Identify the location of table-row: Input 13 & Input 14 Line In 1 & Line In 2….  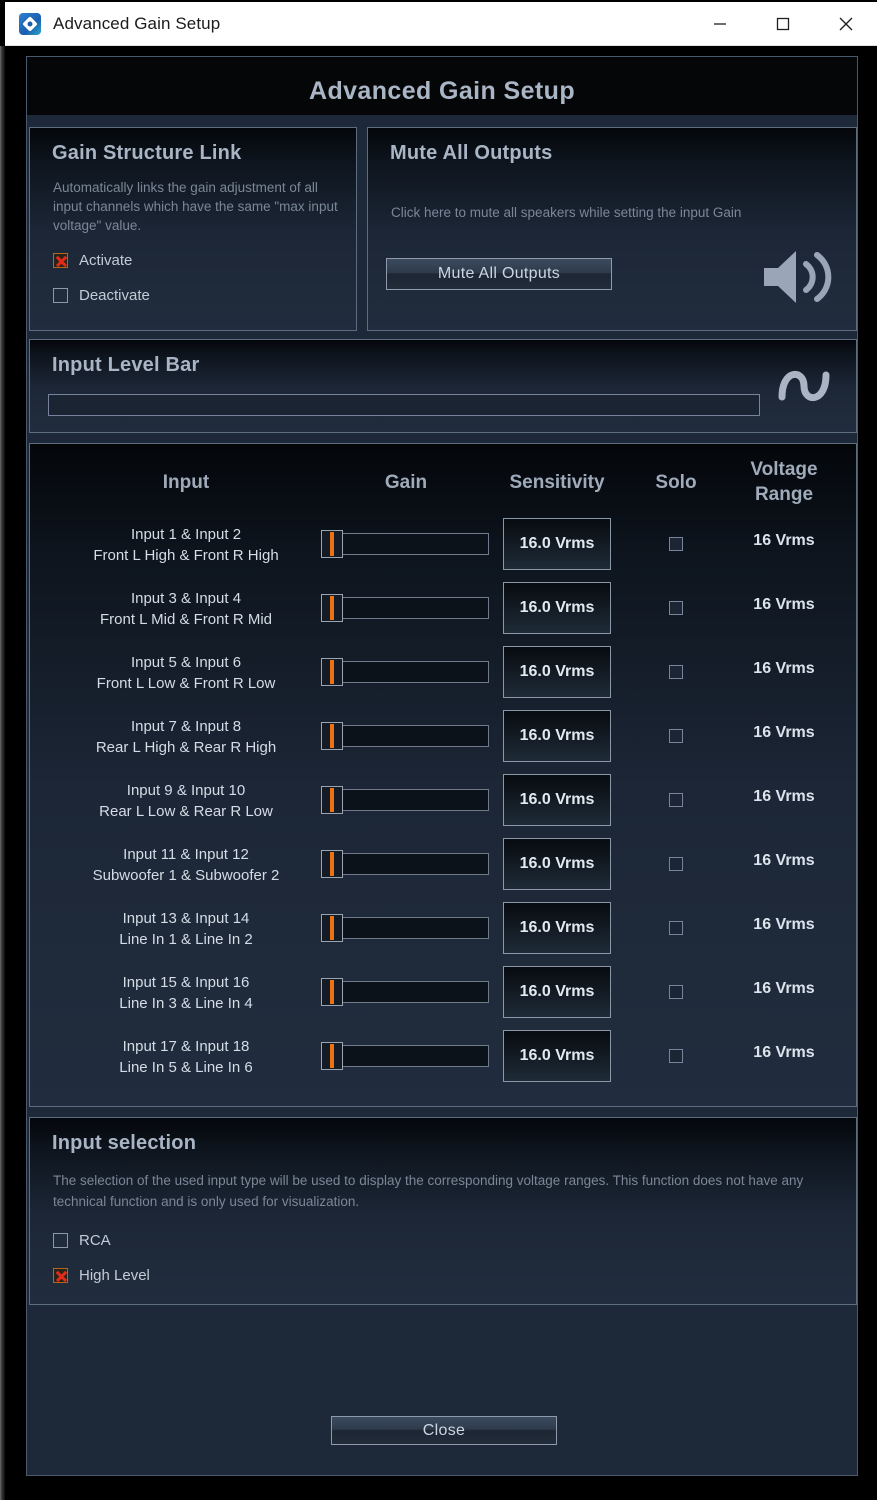
(443, 928).